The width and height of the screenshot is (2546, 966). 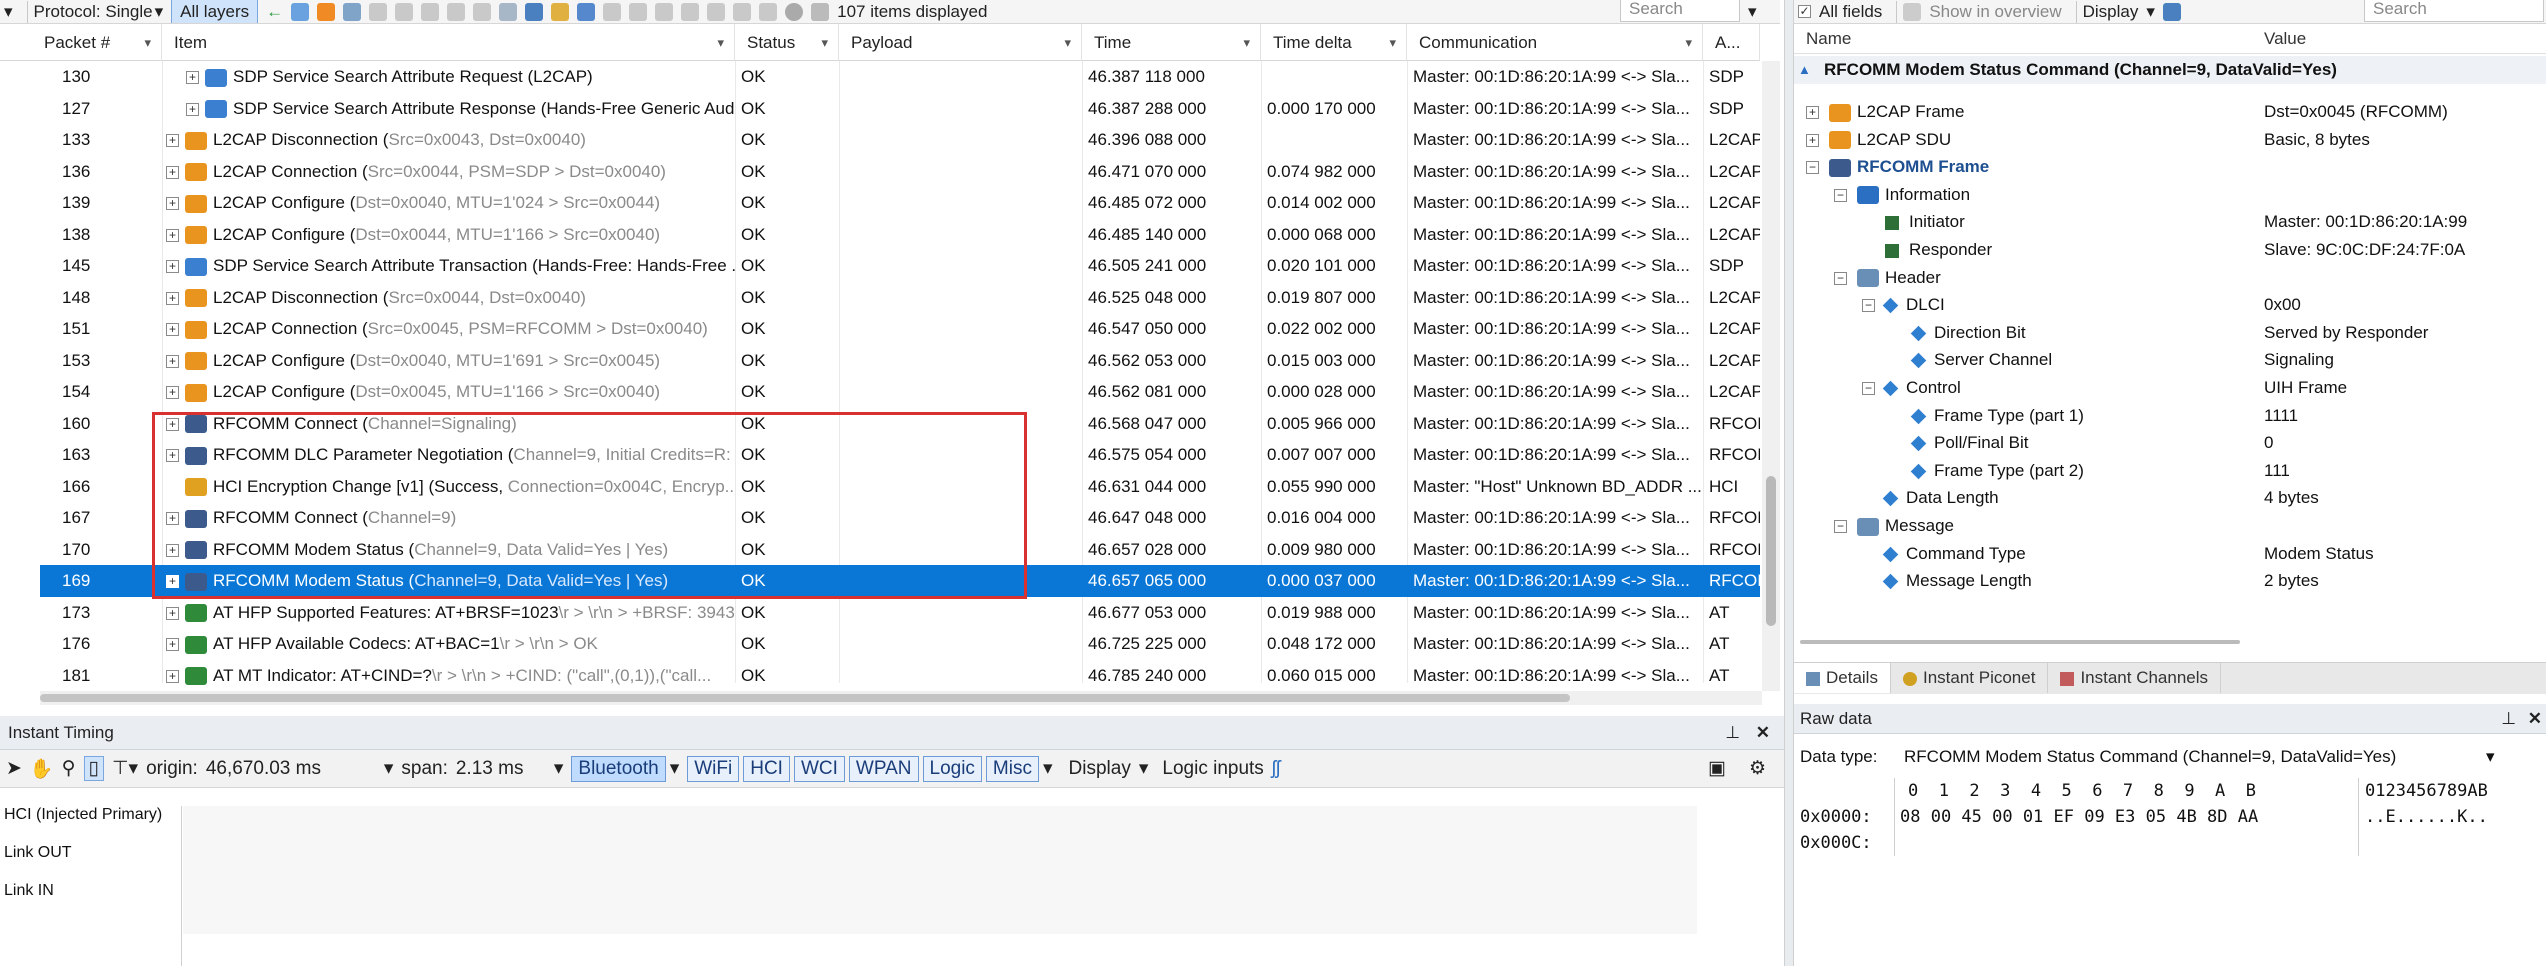 I want to click on col-header-item: Item ▾, so click(x=448, y=42).